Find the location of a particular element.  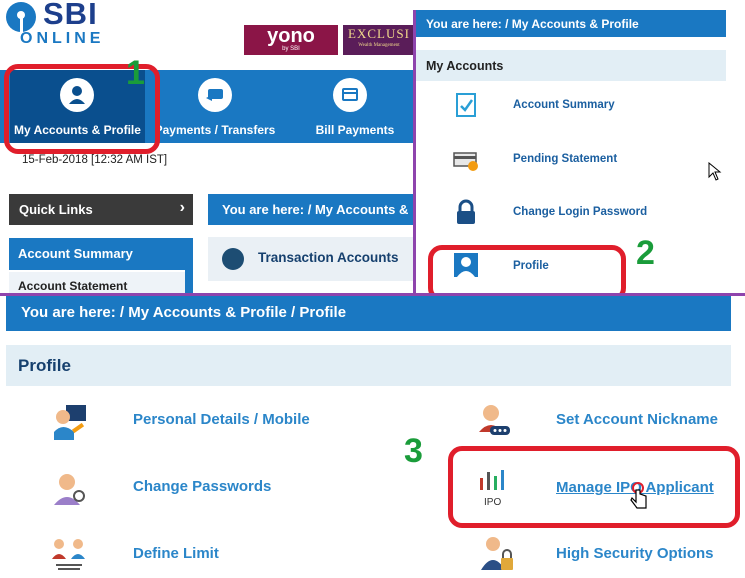

link-change-passwords: Change Passwords is located at coordinates (202, 486).